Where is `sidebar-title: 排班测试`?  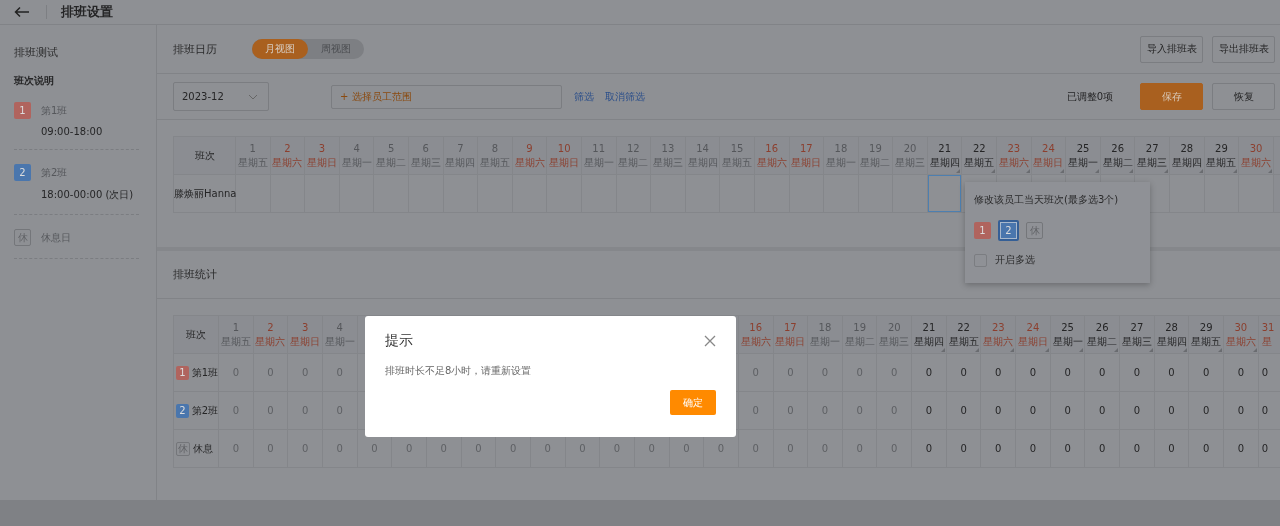
sidebar-title: 排班测试 is located at coordinates (36, 52).